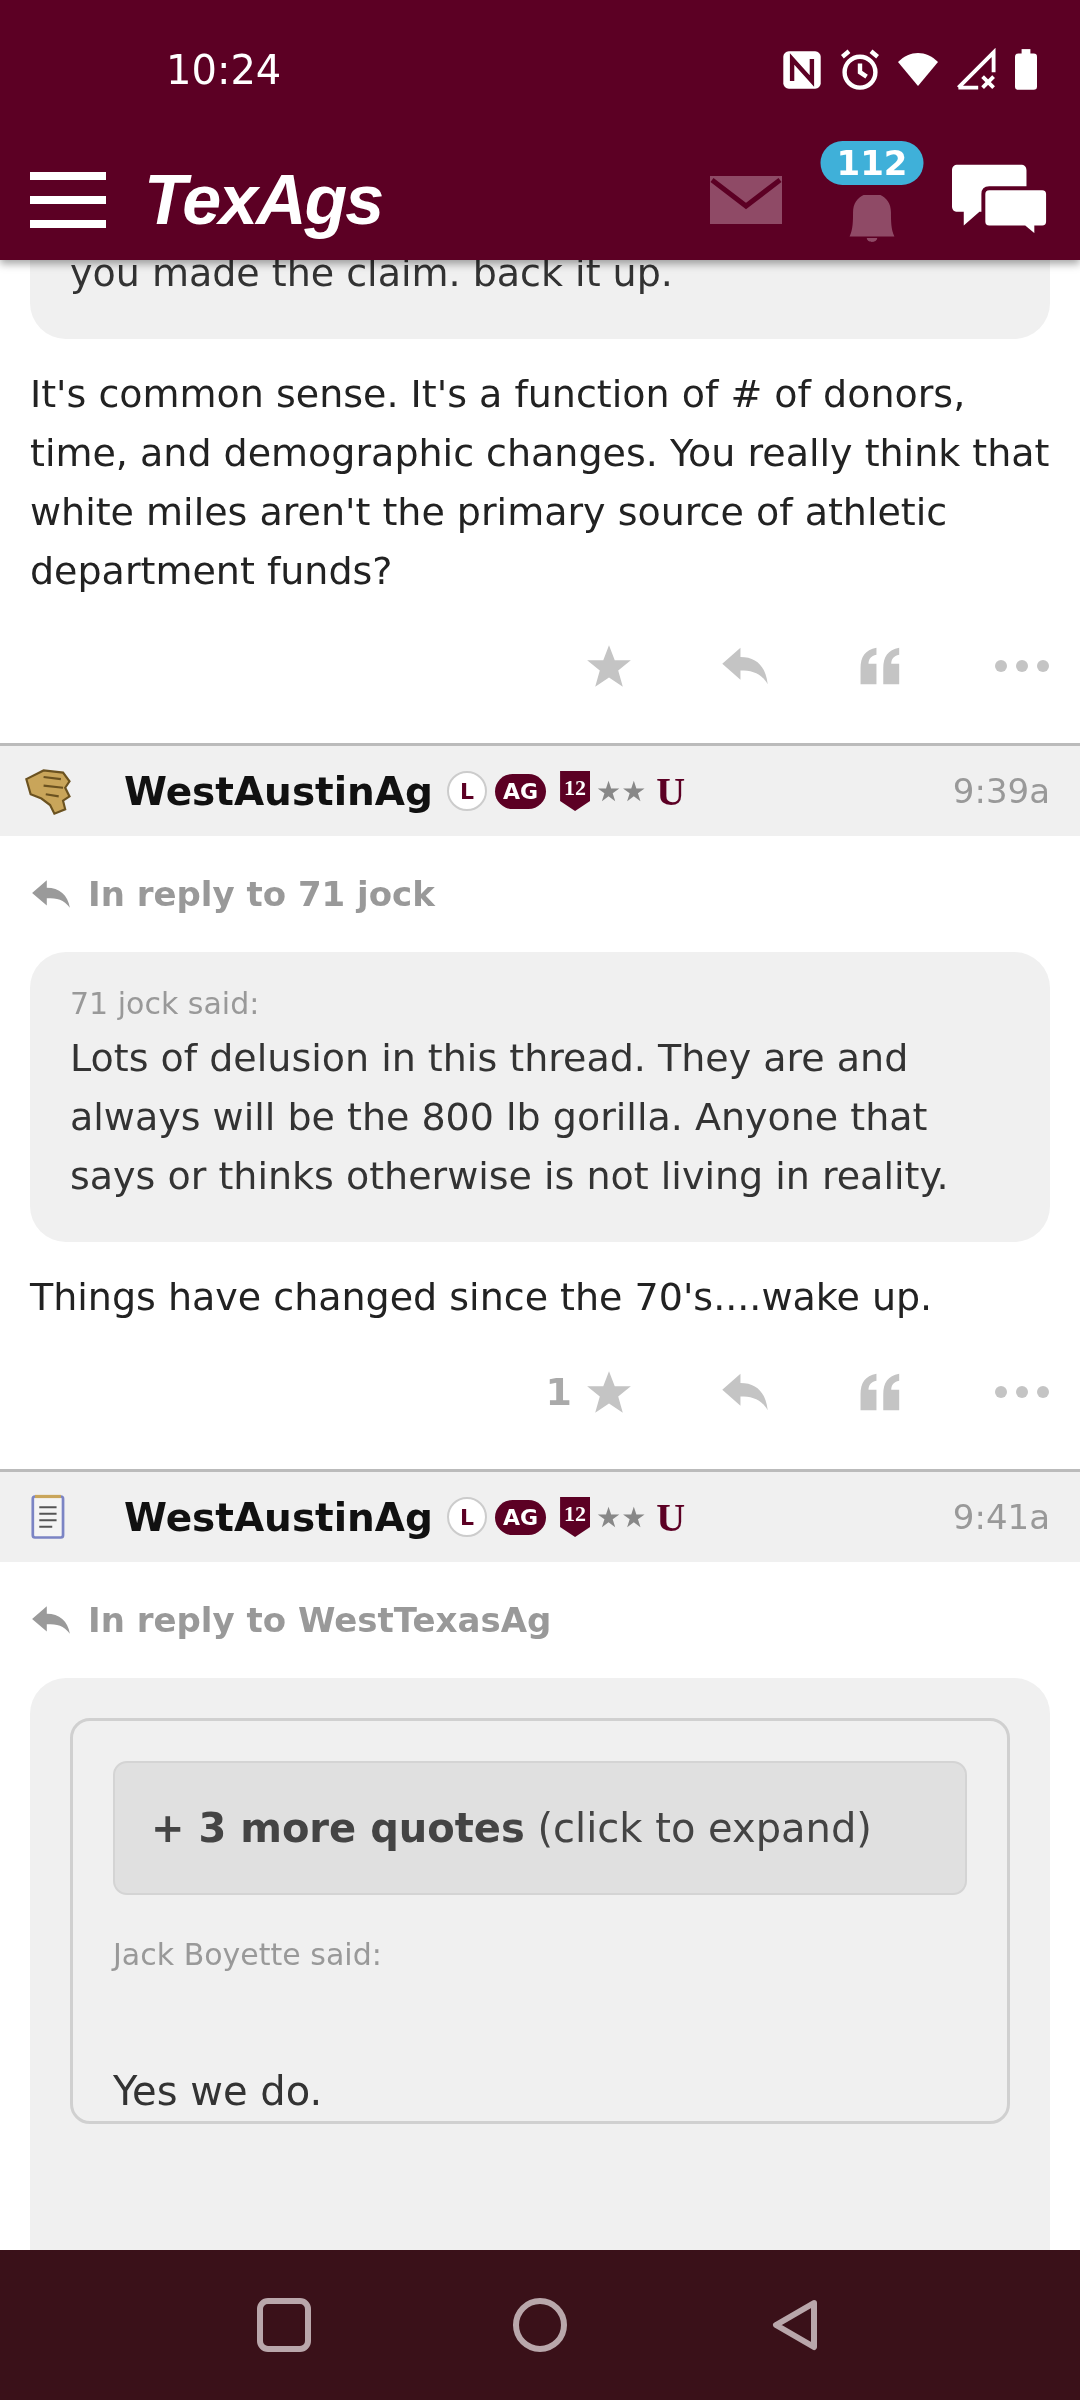 This screenshot has height=2400, width=1080. What do you see at coordinates (558, 1392) in the screenshot?
I see `star-count: 1` at bounding box center [558, 1392].